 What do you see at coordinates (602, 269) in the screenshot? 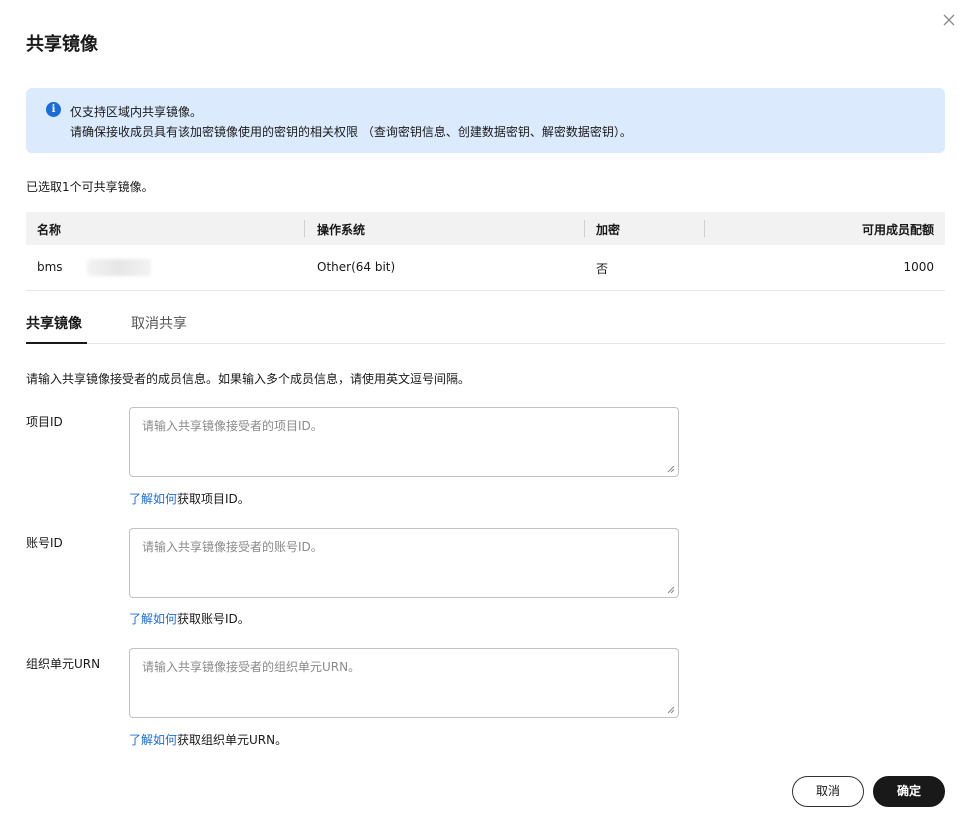
I see `encrypted-cell: 否` at bounding box center [602, 269].